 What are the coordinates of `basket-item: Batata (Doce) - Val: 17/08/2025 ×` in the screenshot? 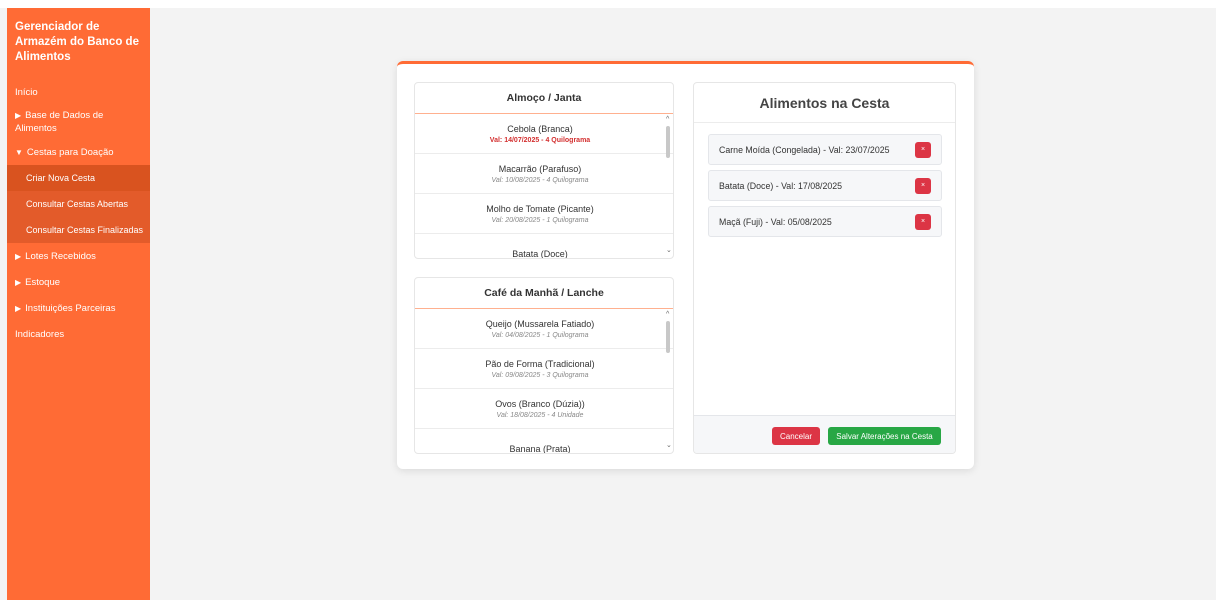 It's located at (825, 185).